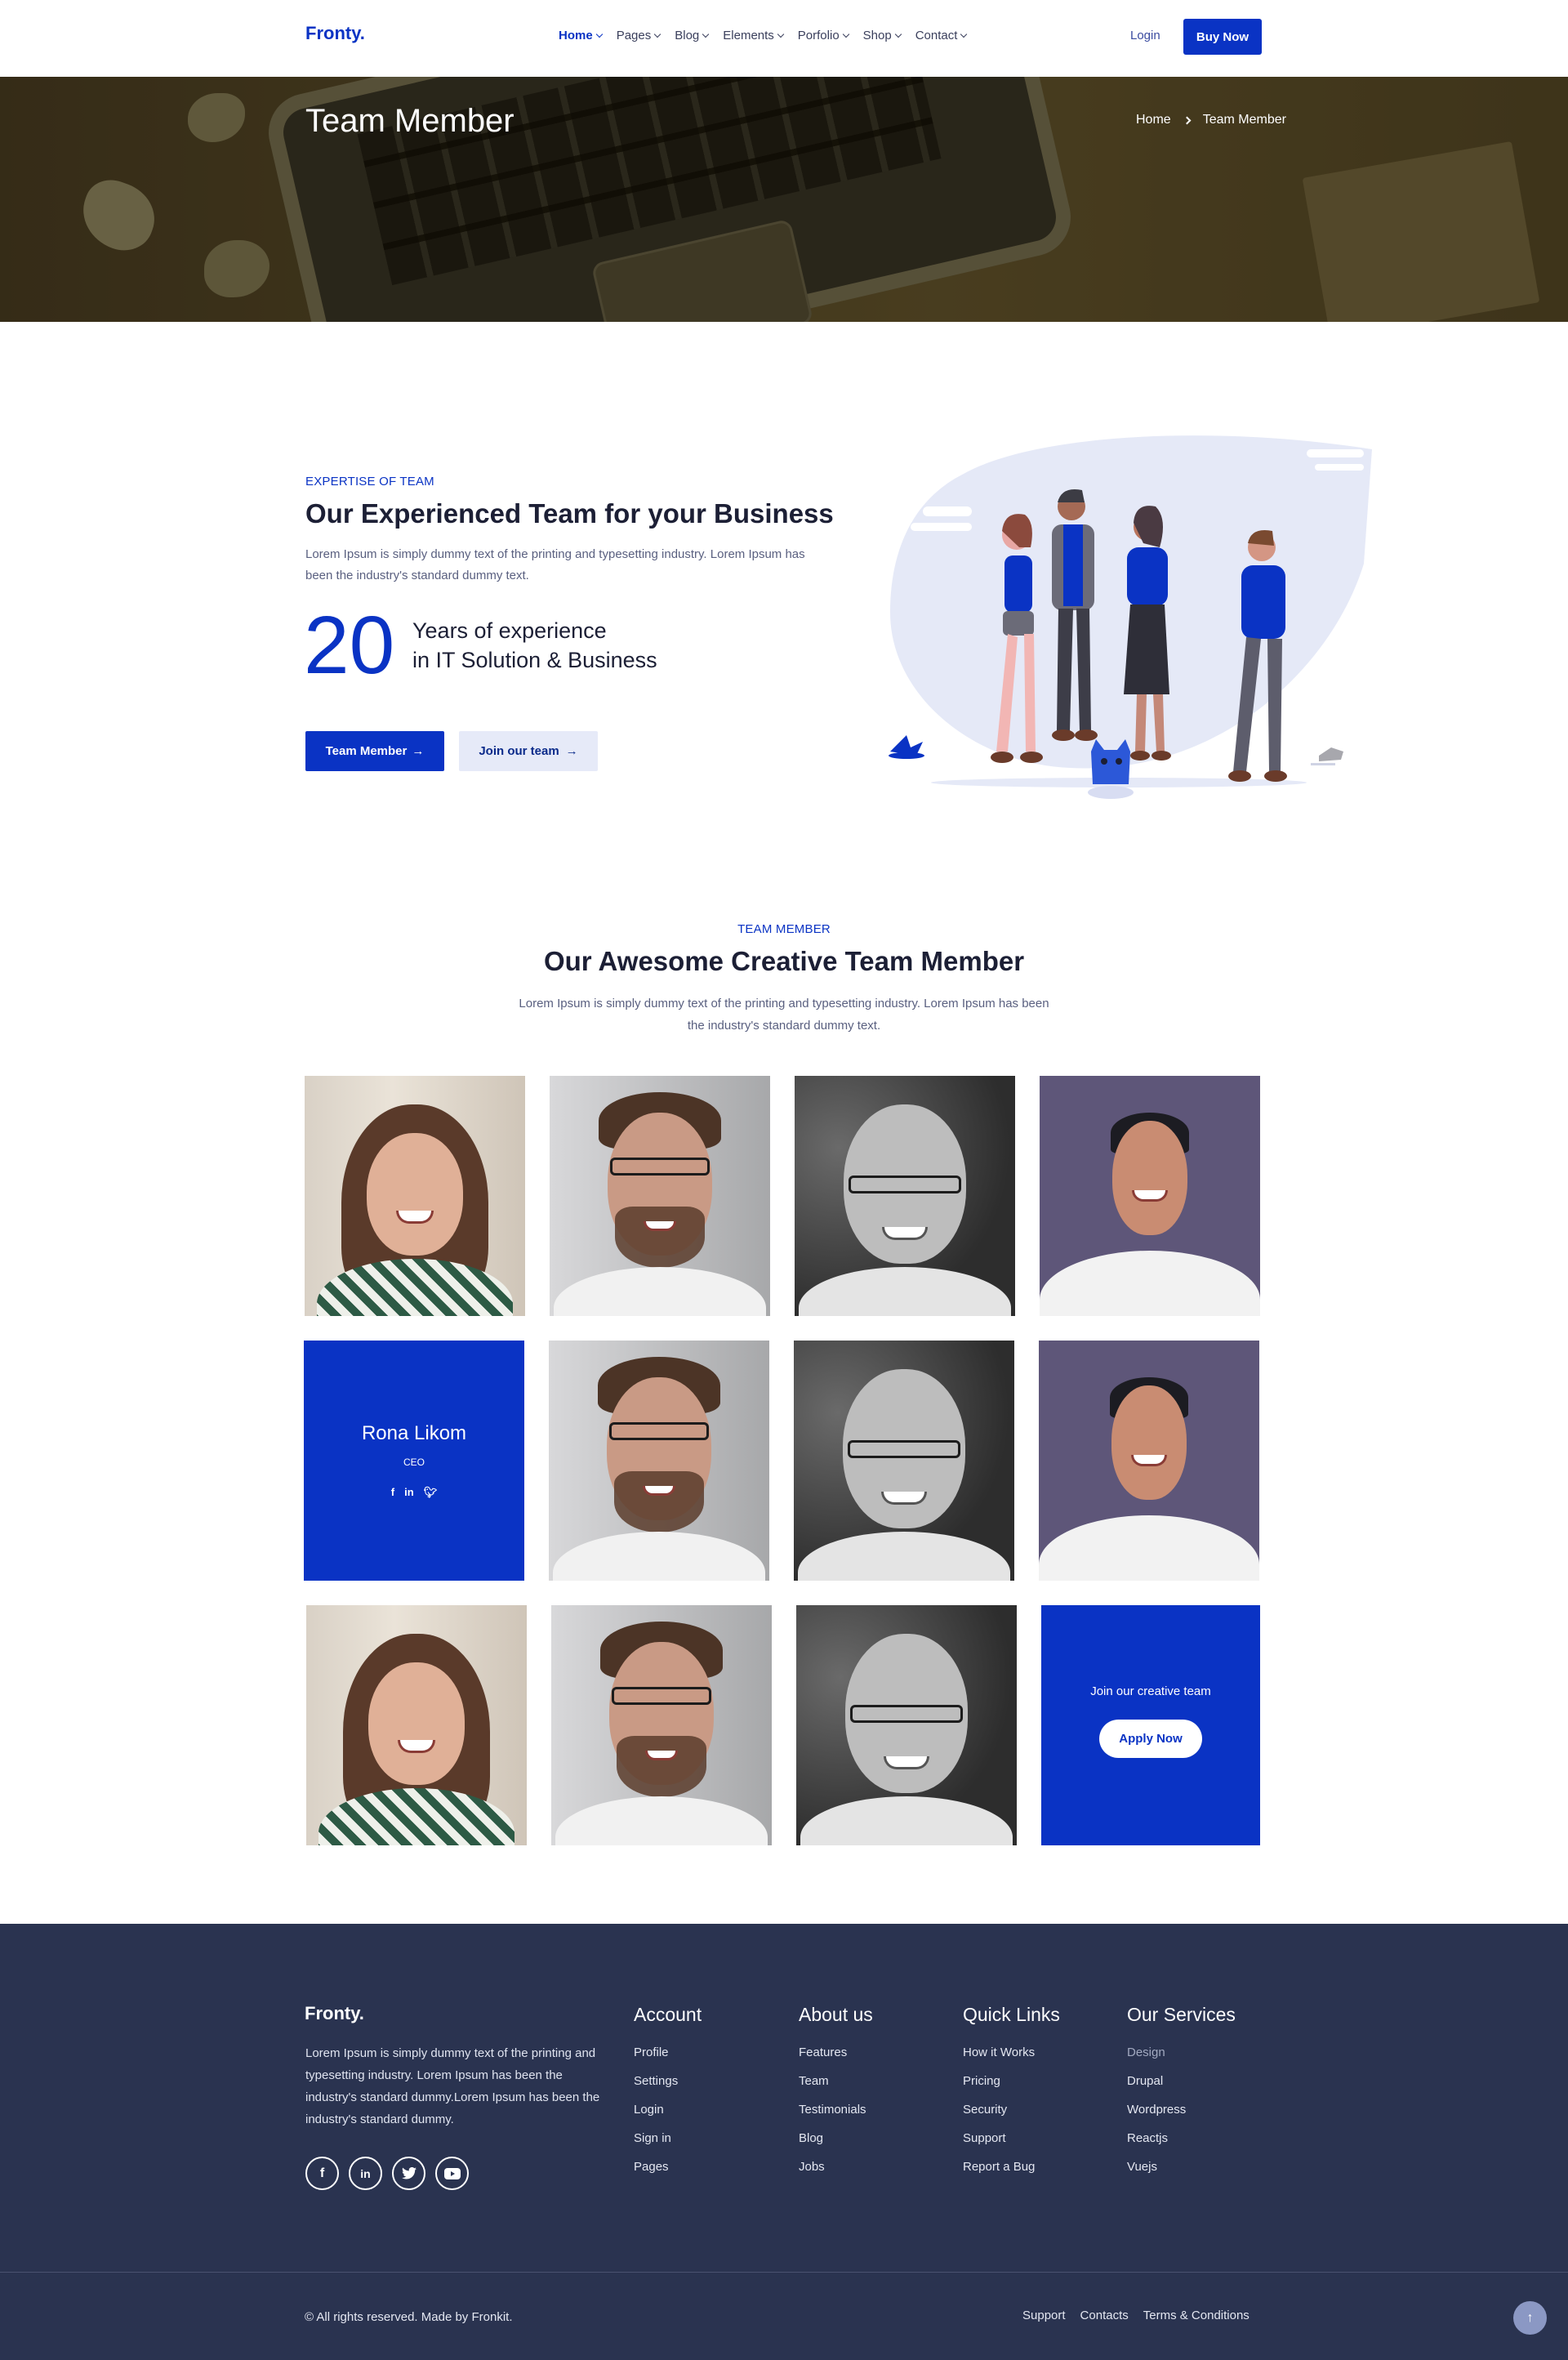  Describe the element at coordinates (1145, 35) in the screenshot. I see `login-link: Login` at that location.